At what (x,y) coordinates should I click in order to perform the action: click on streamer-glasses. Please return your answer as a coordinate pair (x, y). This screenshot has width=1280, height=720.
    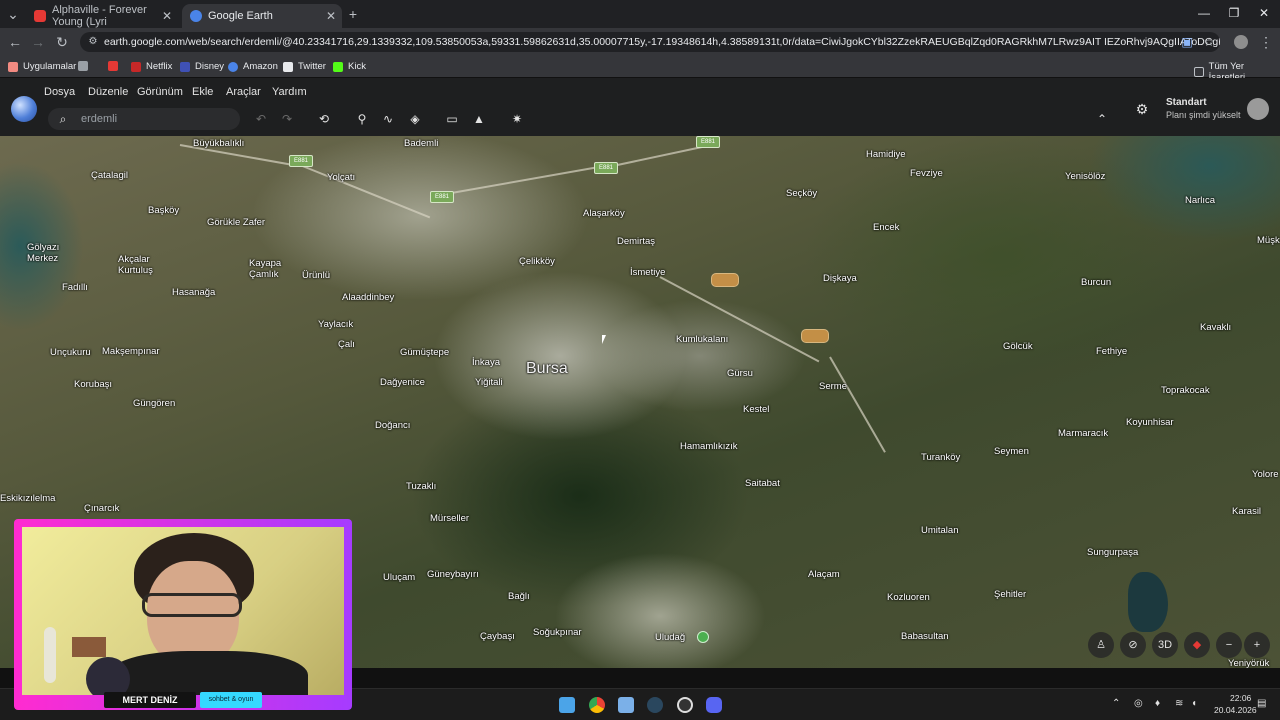
    Looking at the image, I should click on (192, 605).